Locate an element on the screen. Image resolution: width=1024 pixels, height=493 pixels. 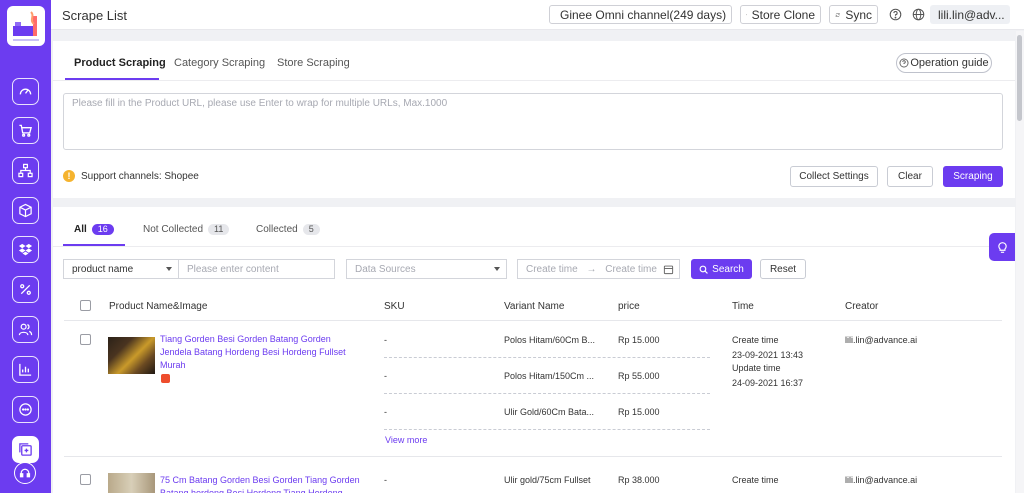
dashboard-icon is located at coordinates (25, 91).